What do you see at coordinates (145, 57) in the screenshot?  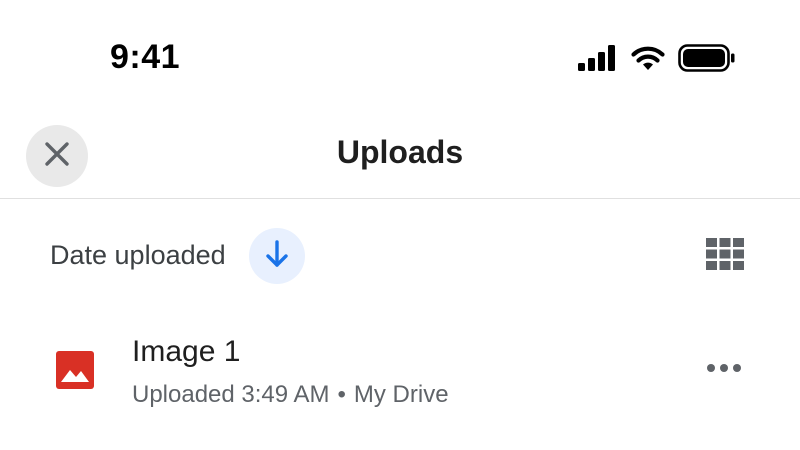 I see `status-time: 9:41` at bounding box center [145, 57].